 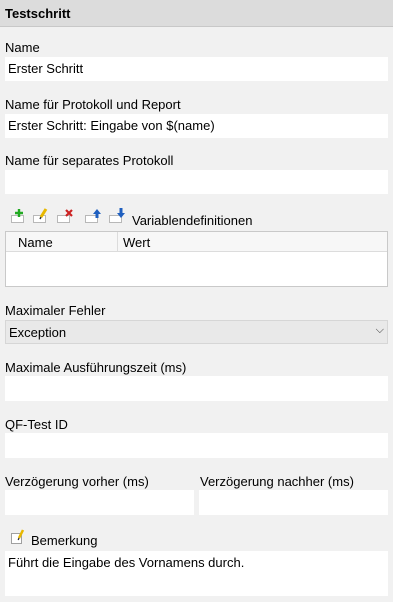 I want to click on name-label: Name, so click(x=22, y=47).